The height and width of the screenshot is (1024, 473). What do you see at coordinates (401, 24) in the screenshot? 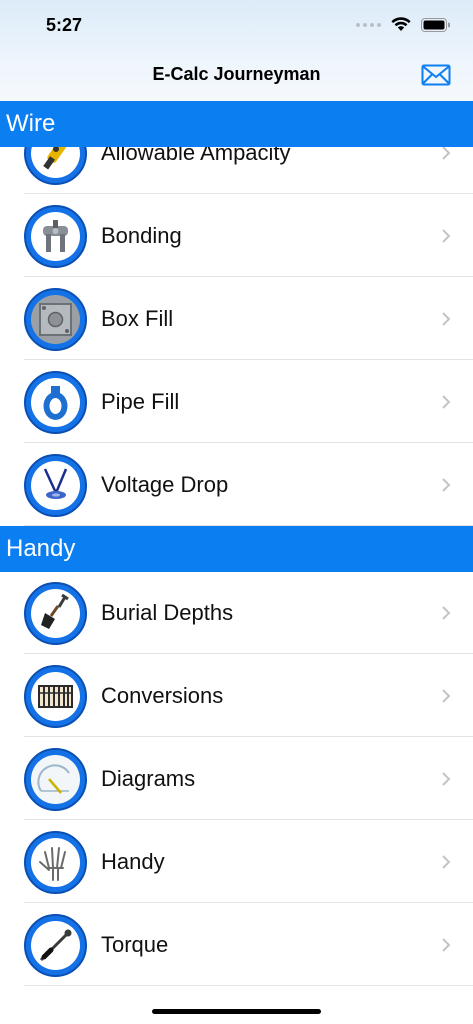
I see `wifi-icon` at bounding box center [401, 24].